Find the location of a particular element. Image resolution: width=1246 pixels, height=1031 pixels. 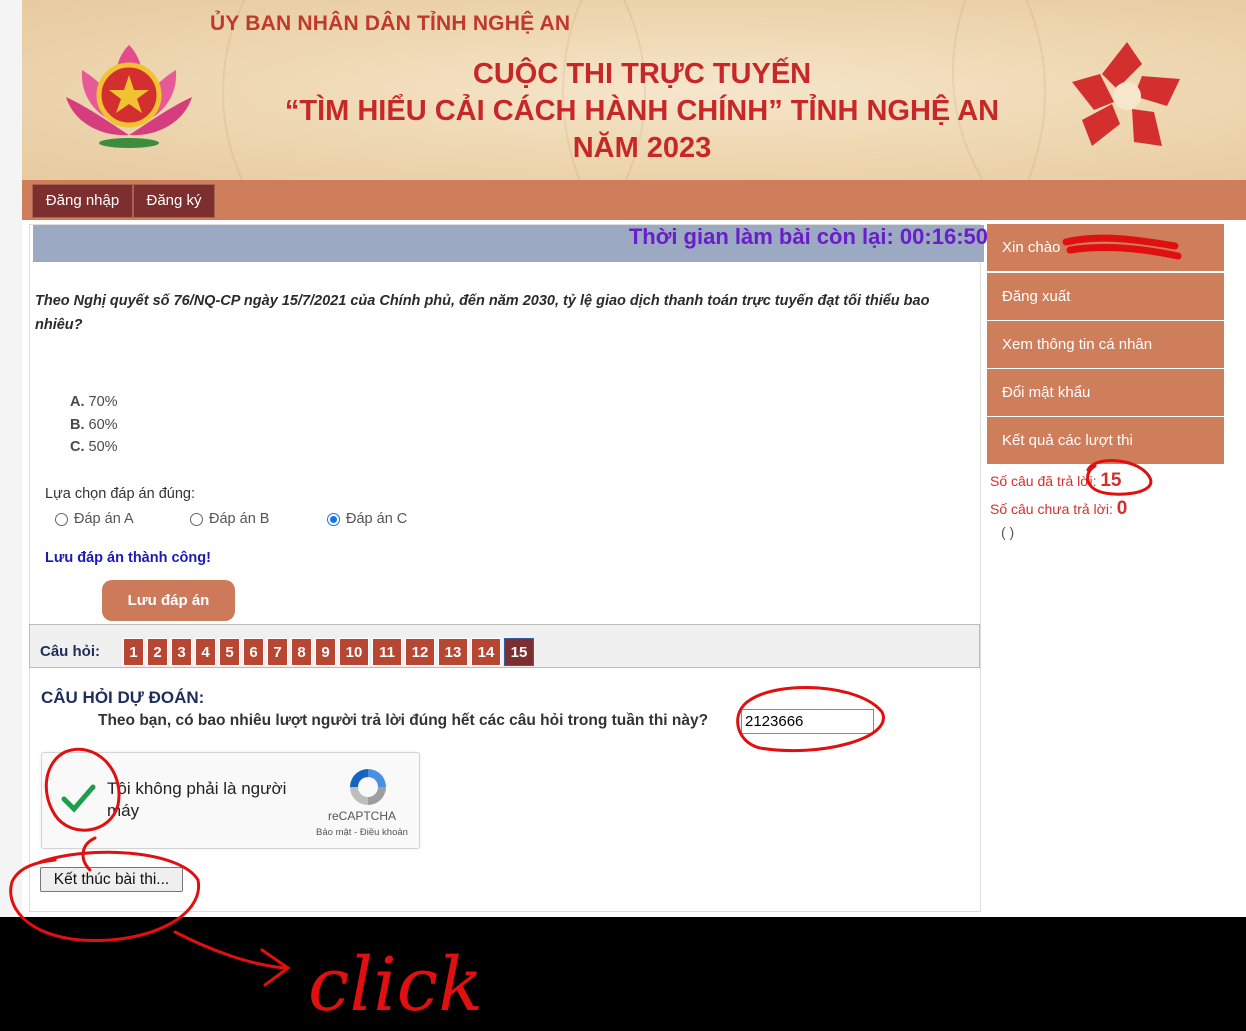

question-number-6: 6 is located at coordinates (253, 652).